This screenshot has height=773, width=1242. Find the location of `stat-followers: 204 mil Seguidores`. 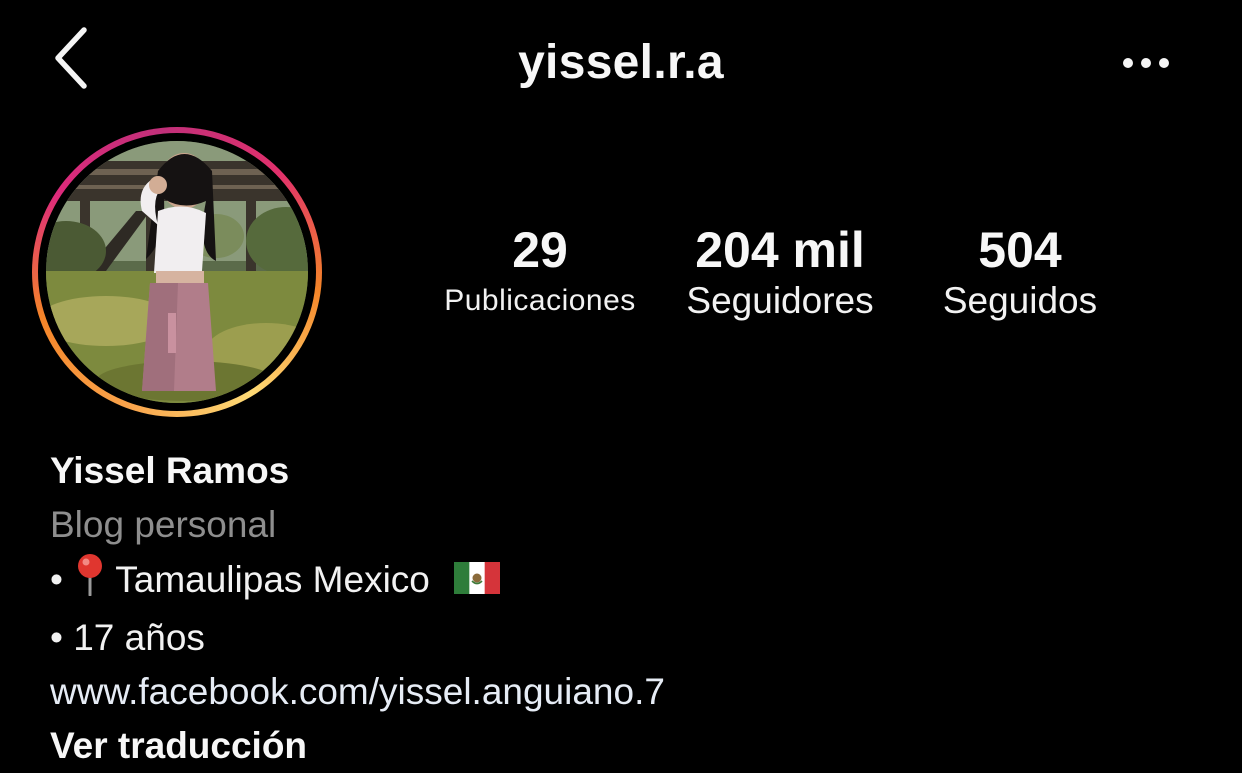

stat-followers: 204 mil Seguidores is located at coordinates (780, 273).